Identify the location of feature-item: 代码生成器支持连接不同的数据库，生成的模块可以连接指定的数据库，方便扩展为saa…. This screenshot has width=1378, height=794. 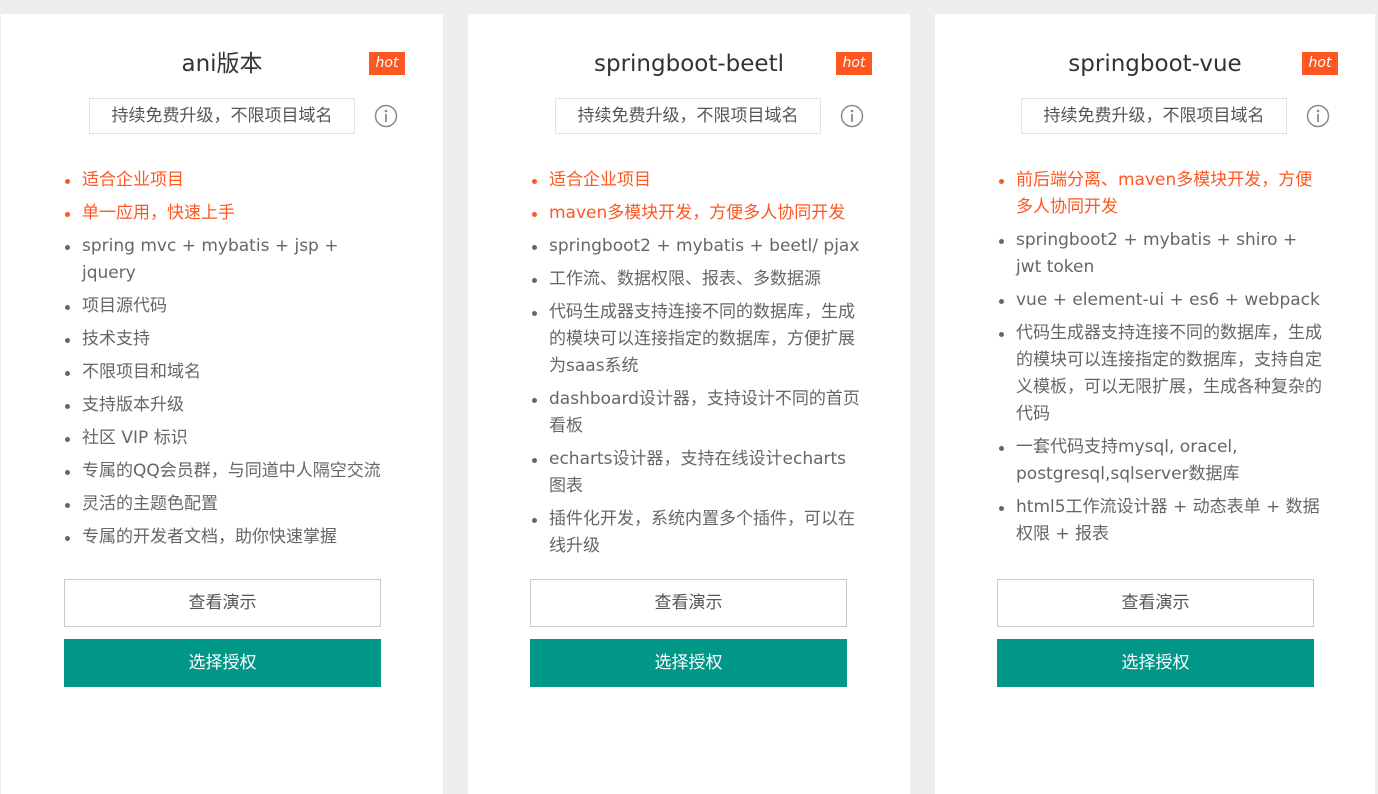
(695, 339).